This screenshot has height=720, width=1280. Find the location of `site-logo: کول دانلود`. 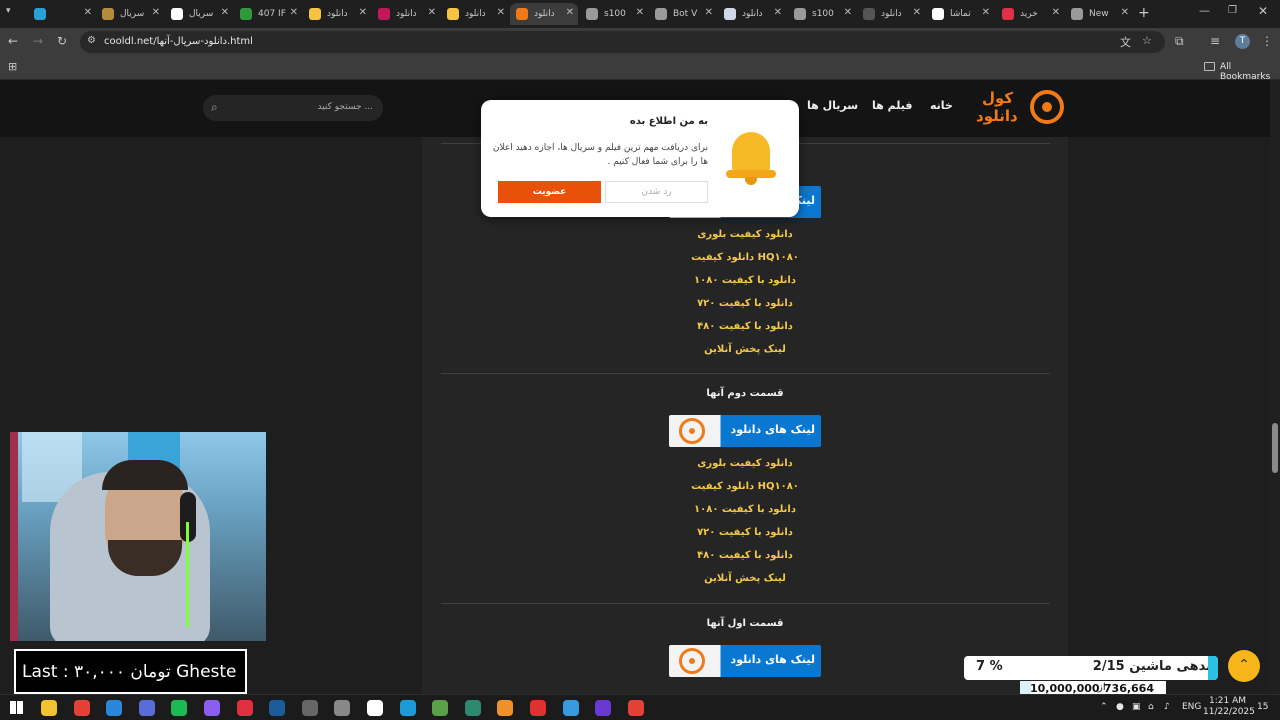

site-logo: کول دانلود is located at coordinates (1022, 109).